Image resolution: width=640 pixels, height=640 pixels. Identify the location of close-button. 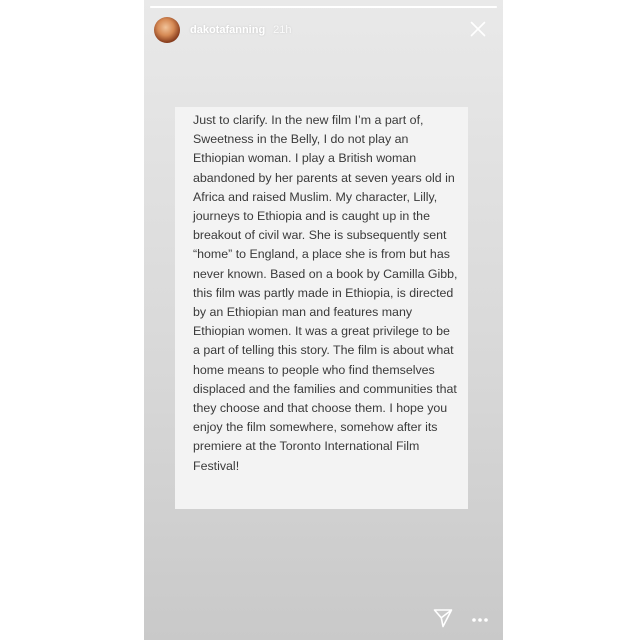
(478, 29).